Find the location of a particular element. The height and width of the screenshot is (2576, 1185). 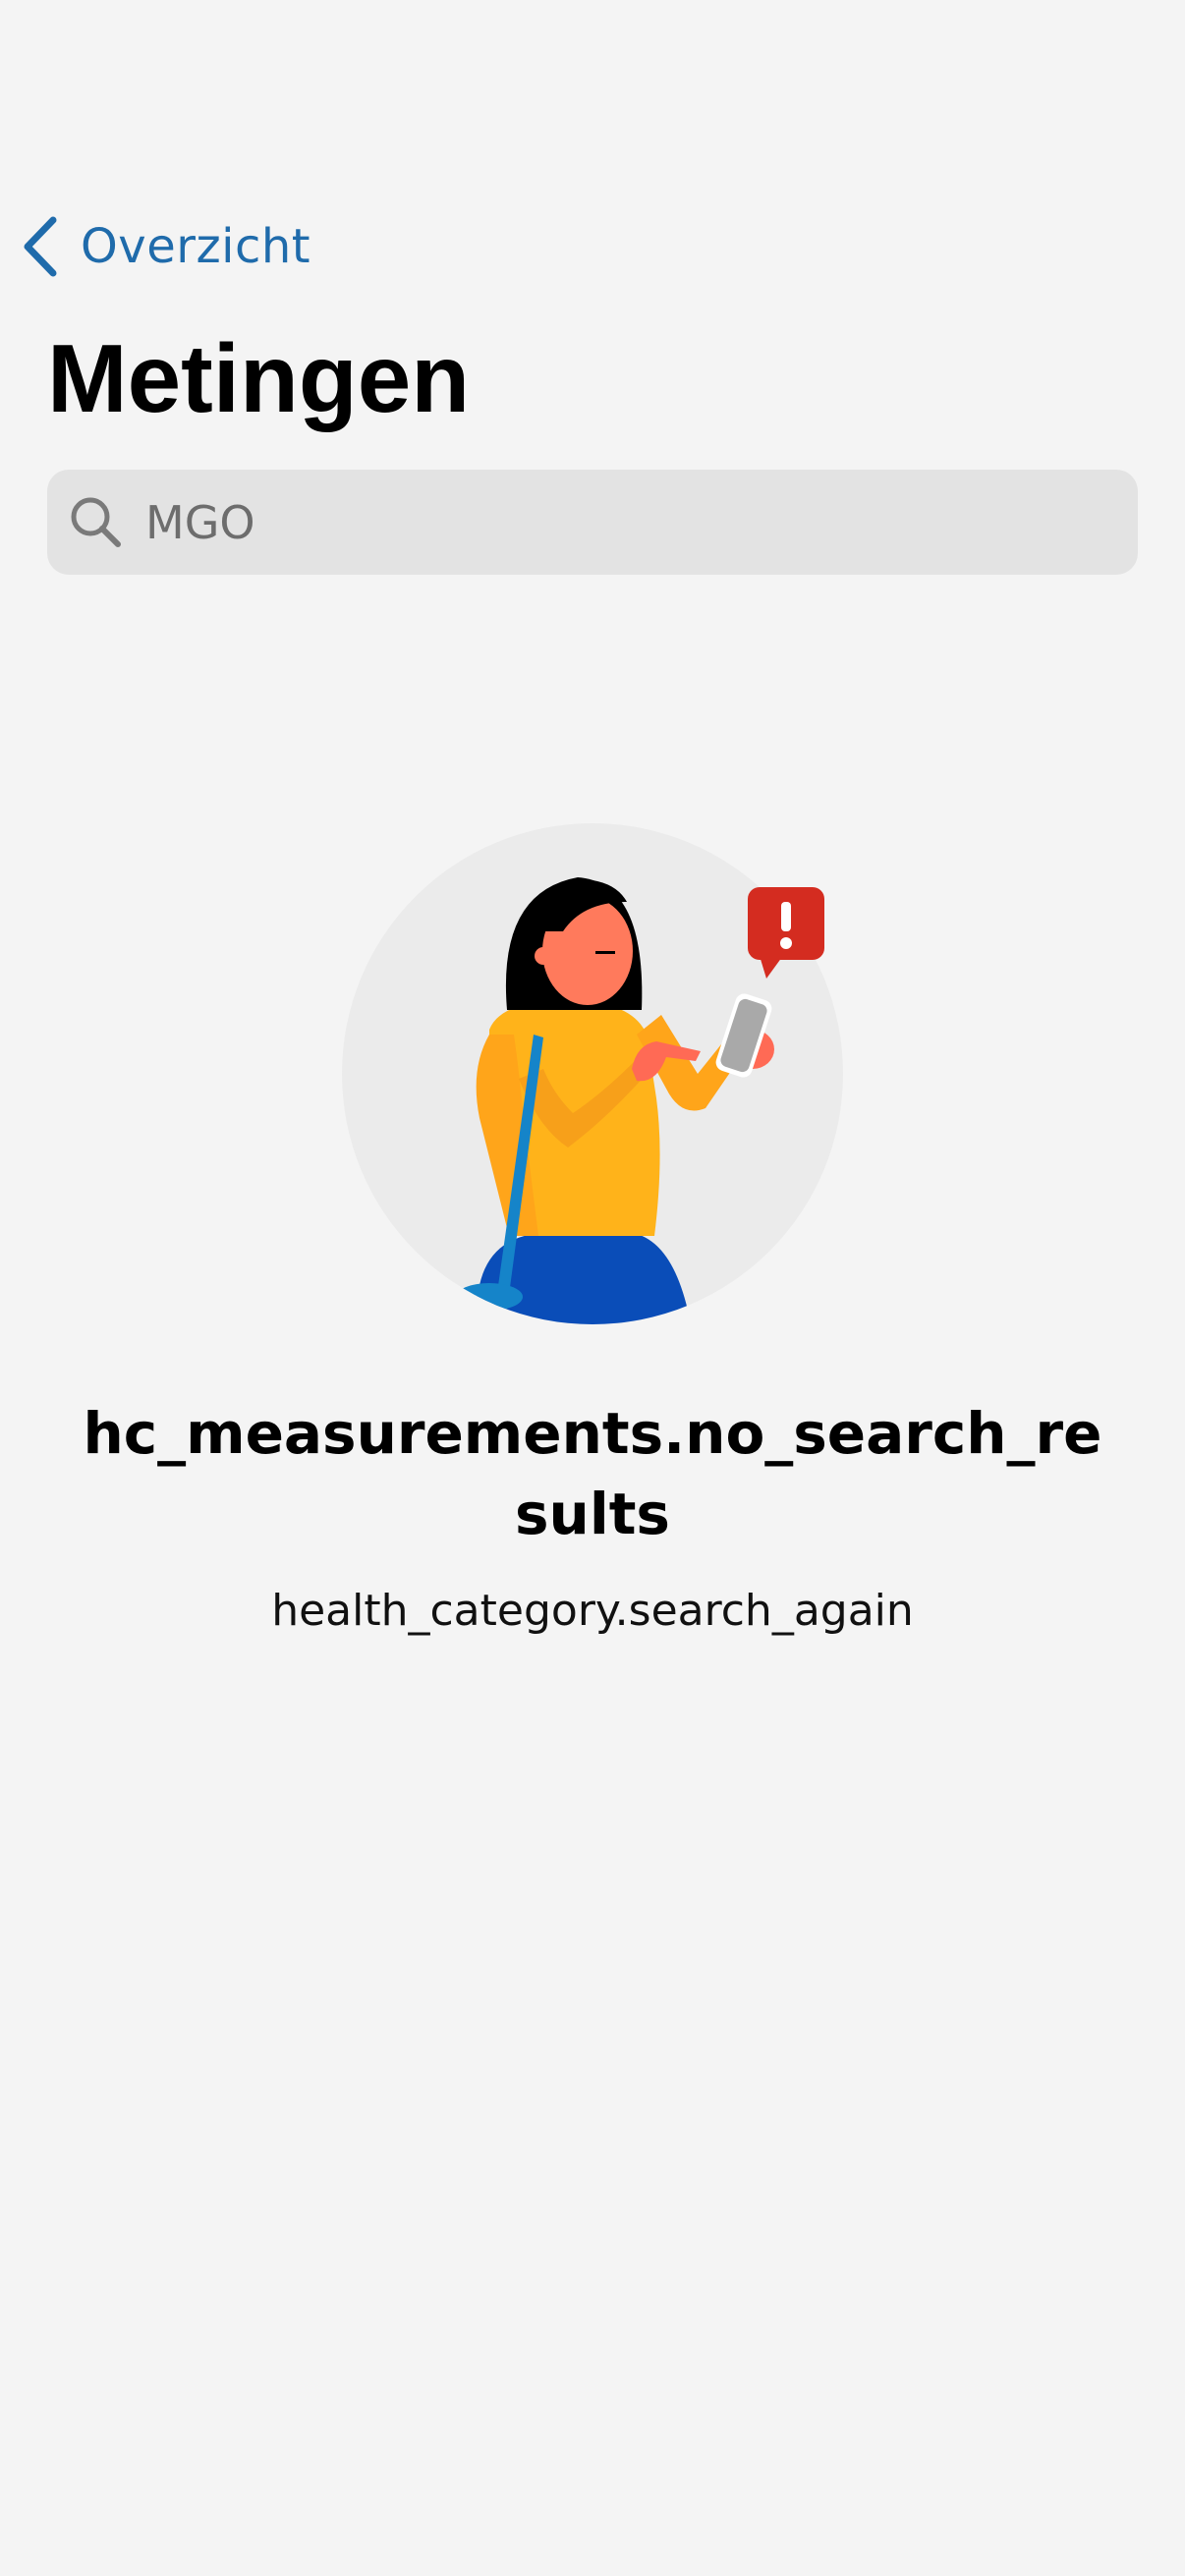

search-bar is located at coordinates (592, 522).